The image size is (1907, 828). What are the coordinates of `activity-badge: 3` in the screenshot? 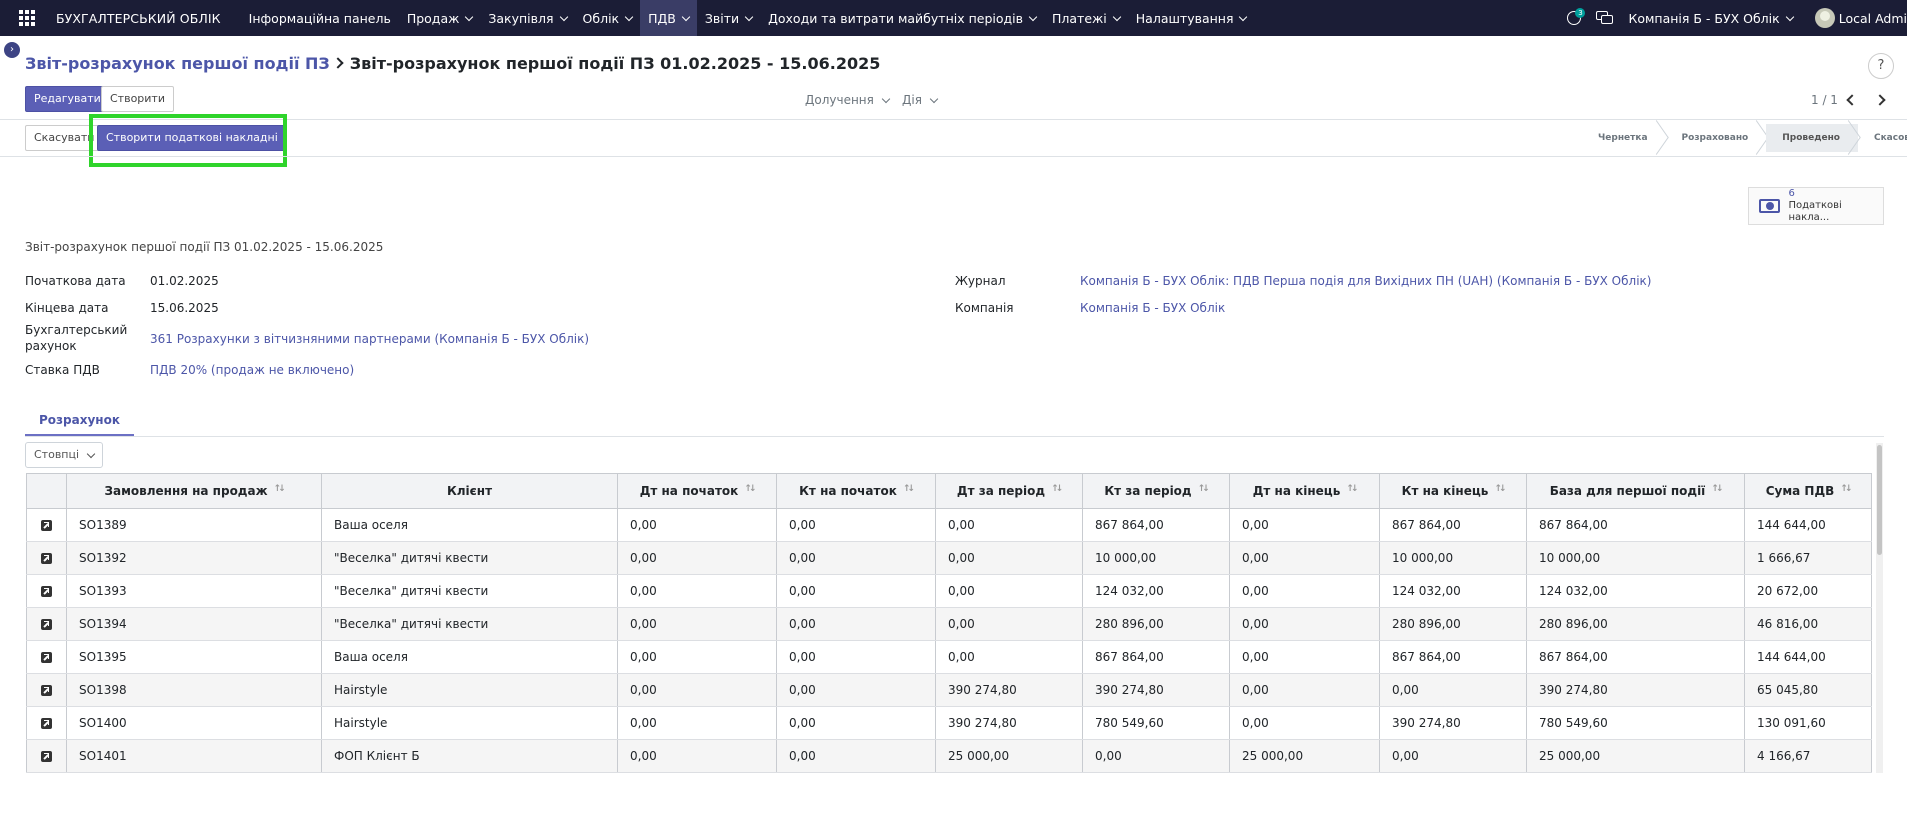 It's located at (1580, 13).